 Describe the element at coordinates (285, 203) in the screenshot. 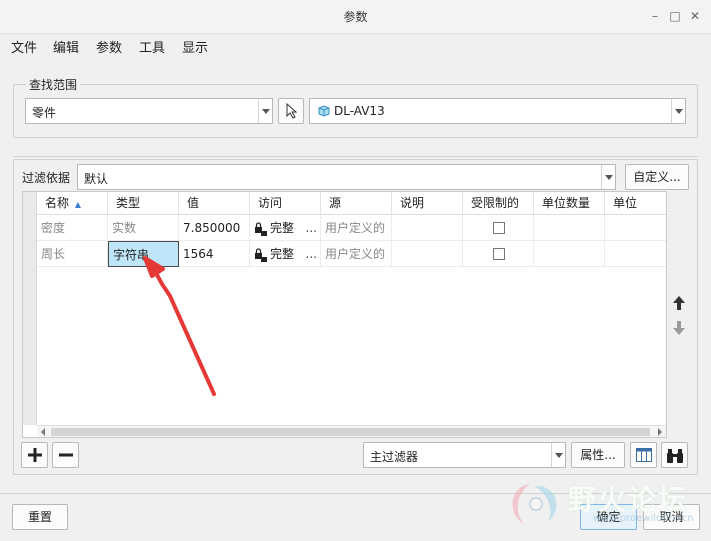

I see `column-header-access: 访问` at that location.